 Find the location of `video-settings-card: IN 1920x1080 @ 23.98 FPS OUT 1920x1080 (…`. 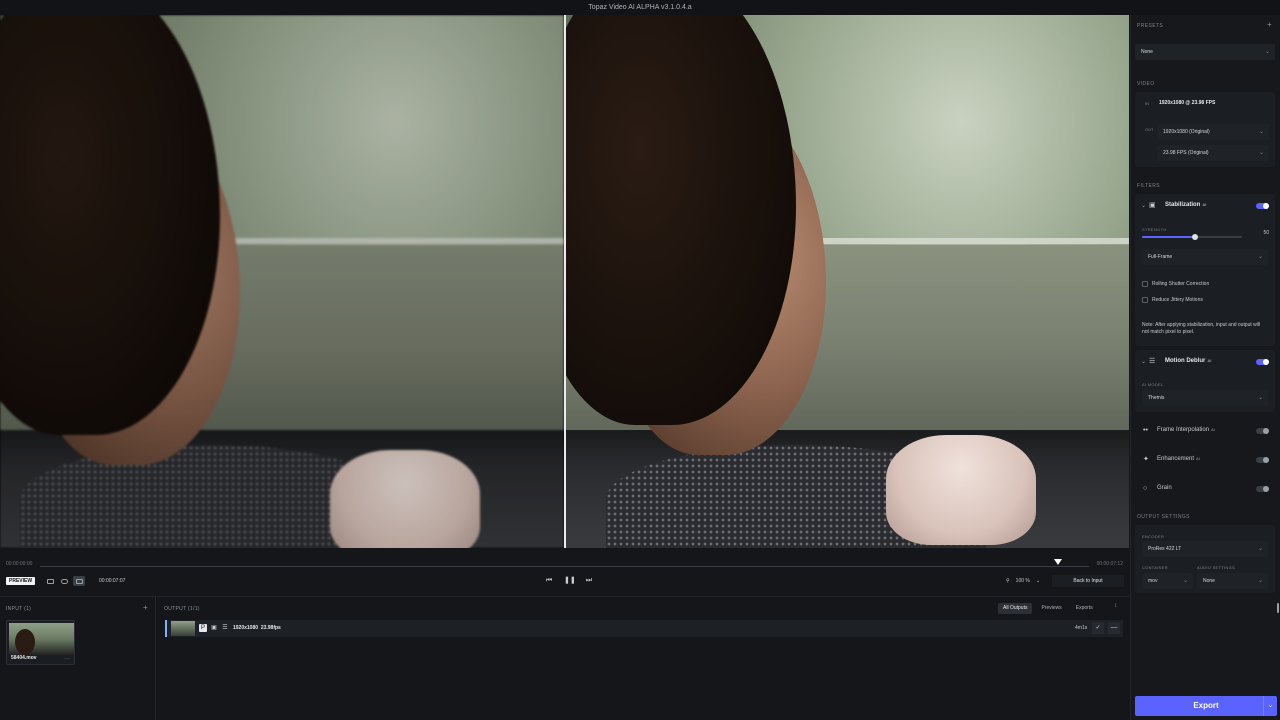

video-settings-card: IN 1920x1080 @ 23.98 FPS OUT 1920x1080 (… is located at coordinates (1205, 129).